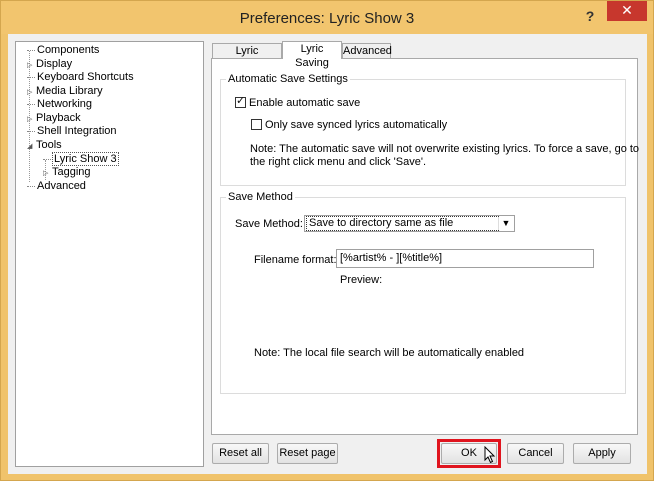 The image size is (654, 481). I want to click on tree-item-media-library: ▷ Media Library, so click(65, 91).